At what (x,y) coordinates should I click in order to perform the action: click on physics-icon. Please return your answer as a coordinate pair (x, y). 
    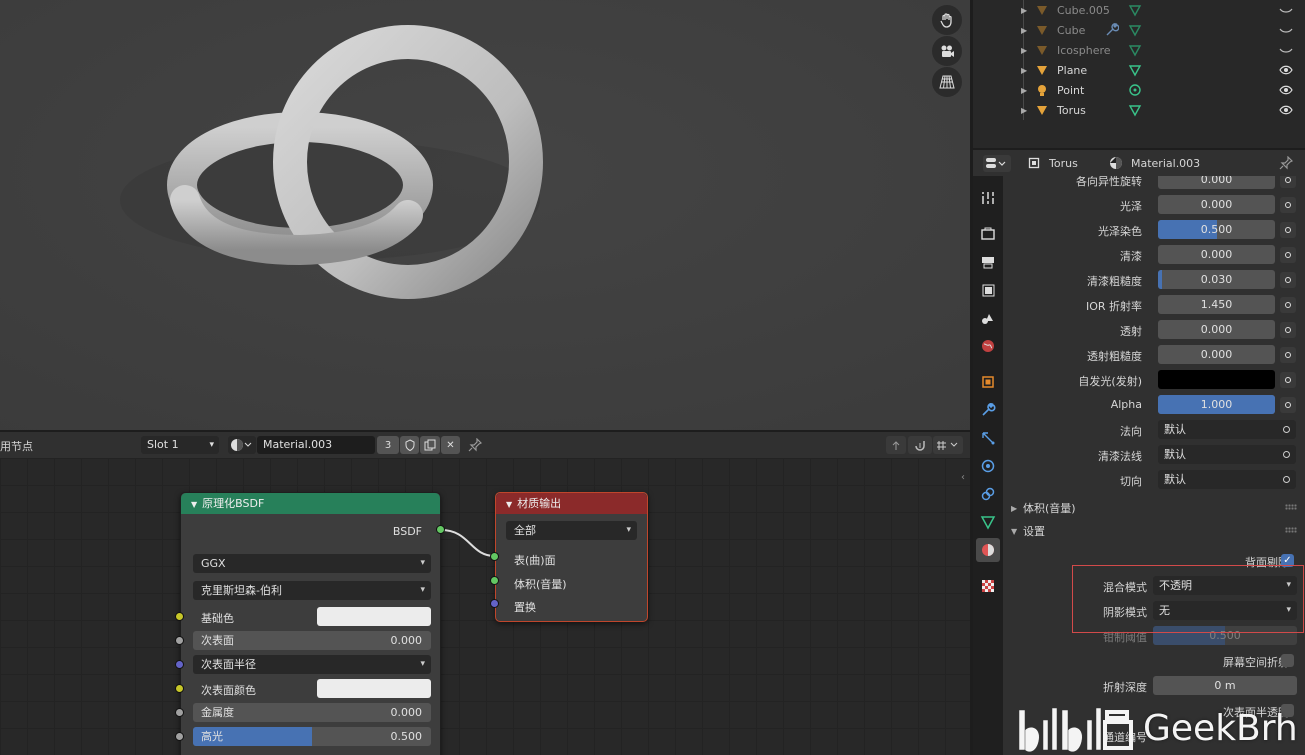
    Looking at the image, I should click on (988, 466).